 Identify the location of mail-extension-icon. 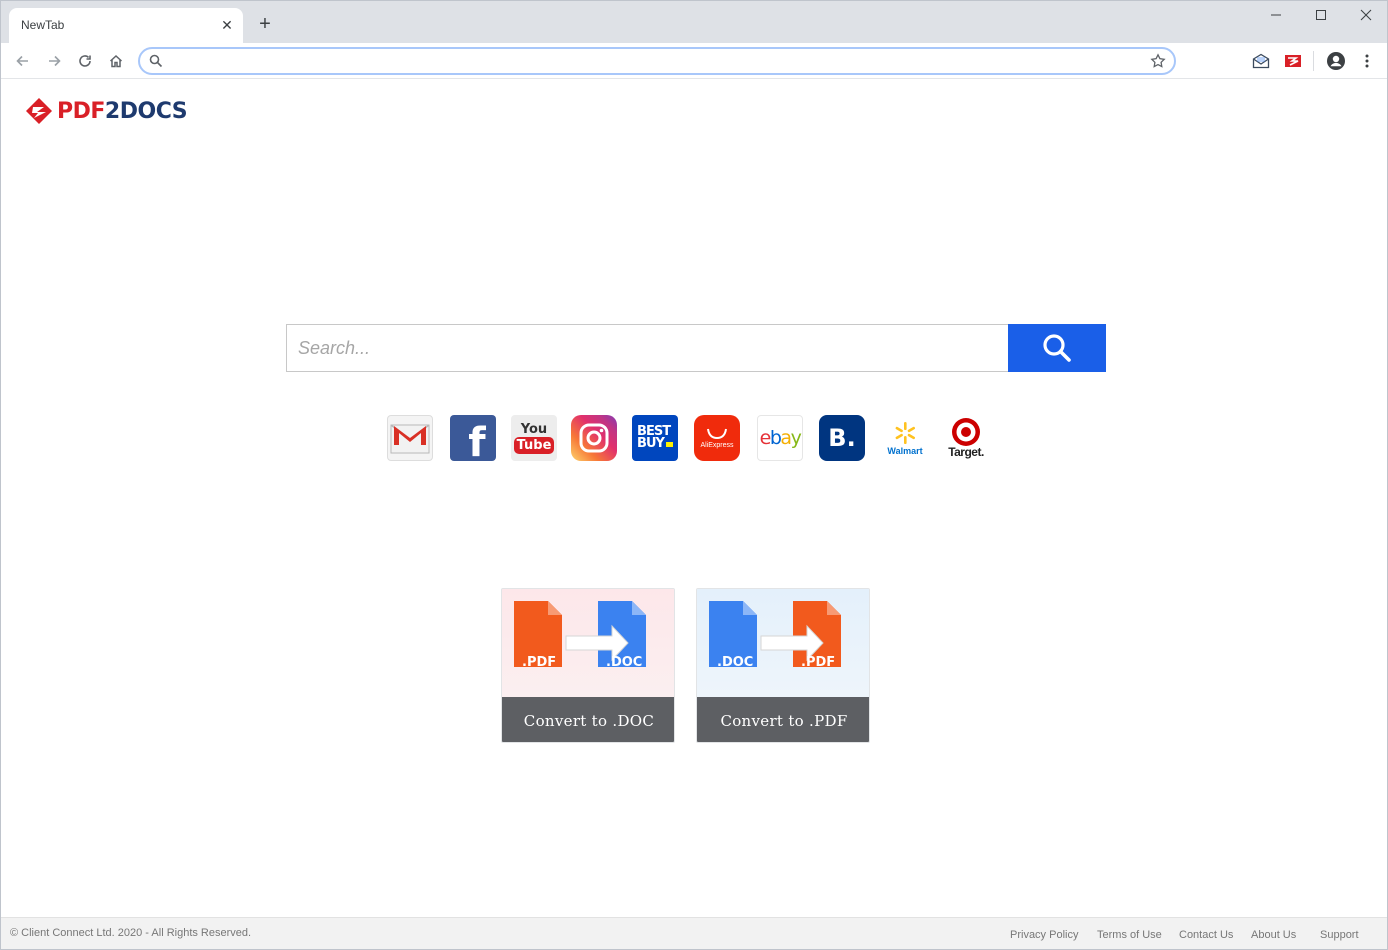
(1261, 61).